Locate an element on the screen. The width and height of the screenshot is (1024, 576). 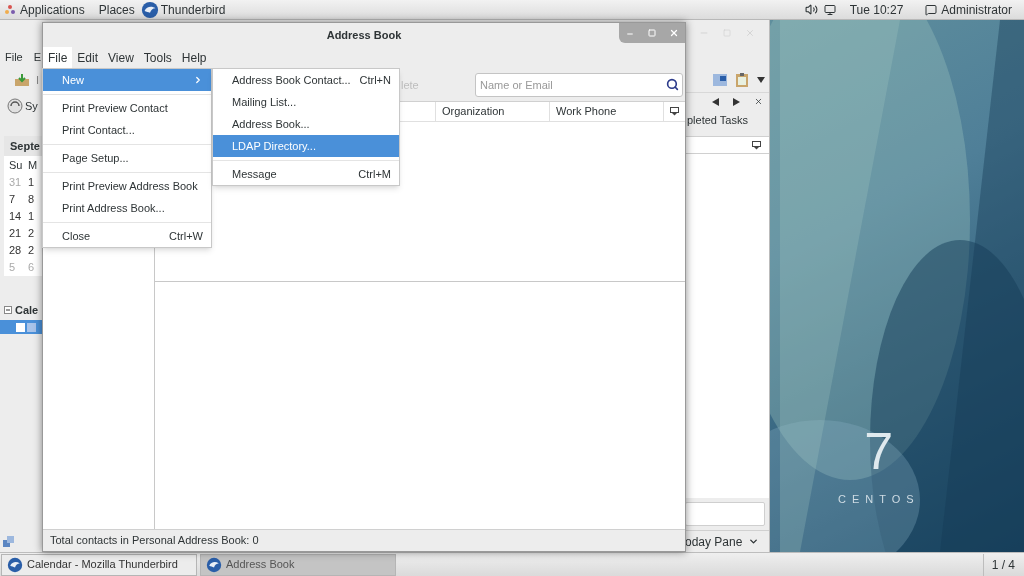
column-header: Work Phone is located at coordinates (607, 111).